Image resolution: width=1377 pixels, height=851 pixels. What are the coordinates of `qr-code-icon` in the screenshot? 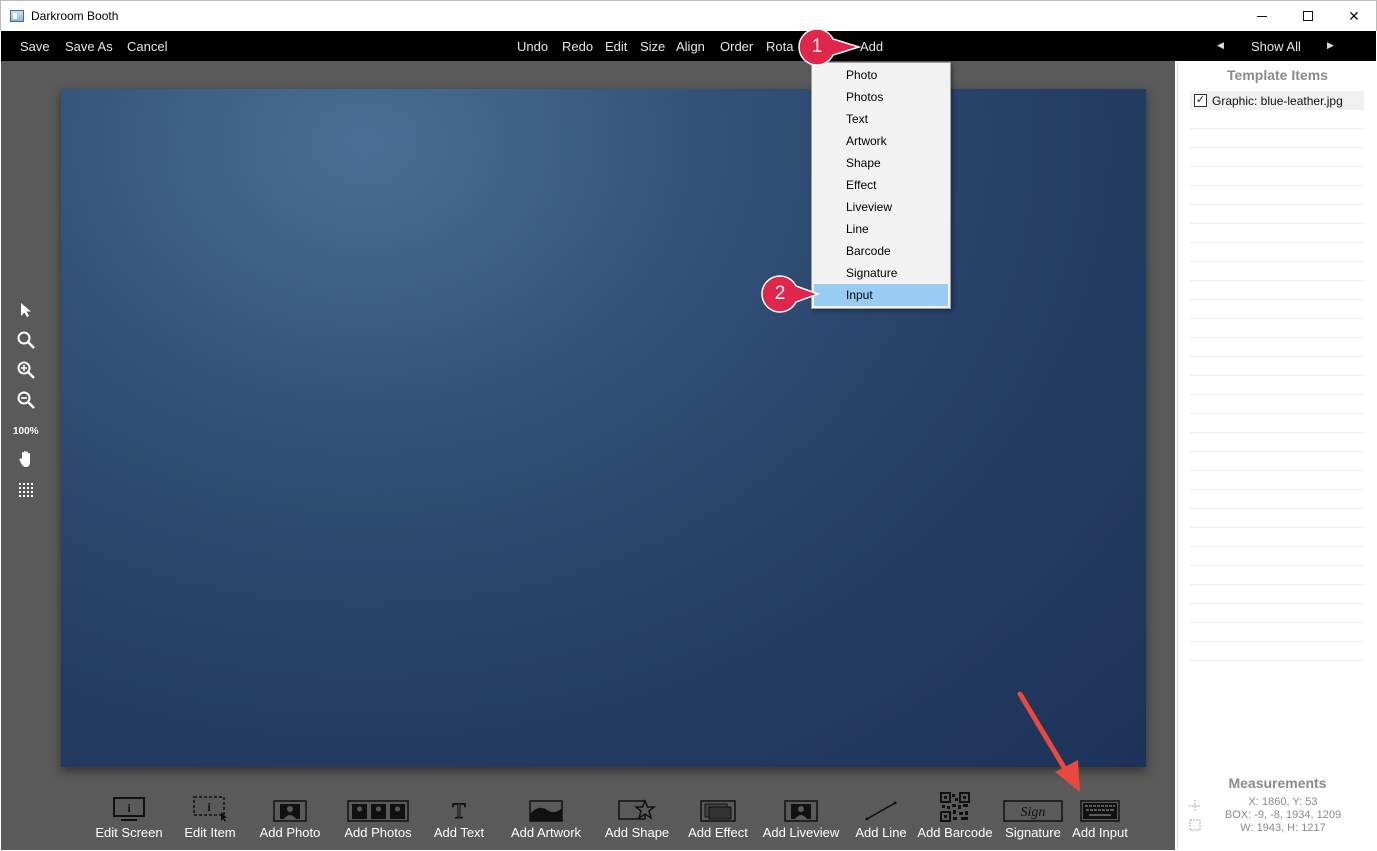 It's located at (955, 807).